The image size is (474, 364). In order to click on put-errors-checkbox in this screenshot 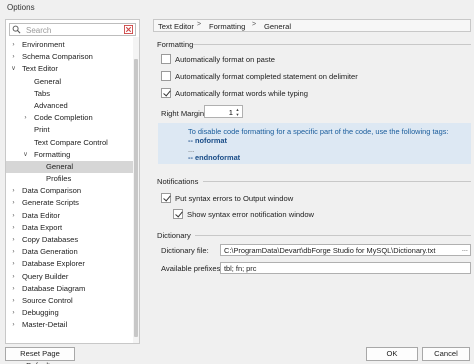, I will do `click(166, 198)`.